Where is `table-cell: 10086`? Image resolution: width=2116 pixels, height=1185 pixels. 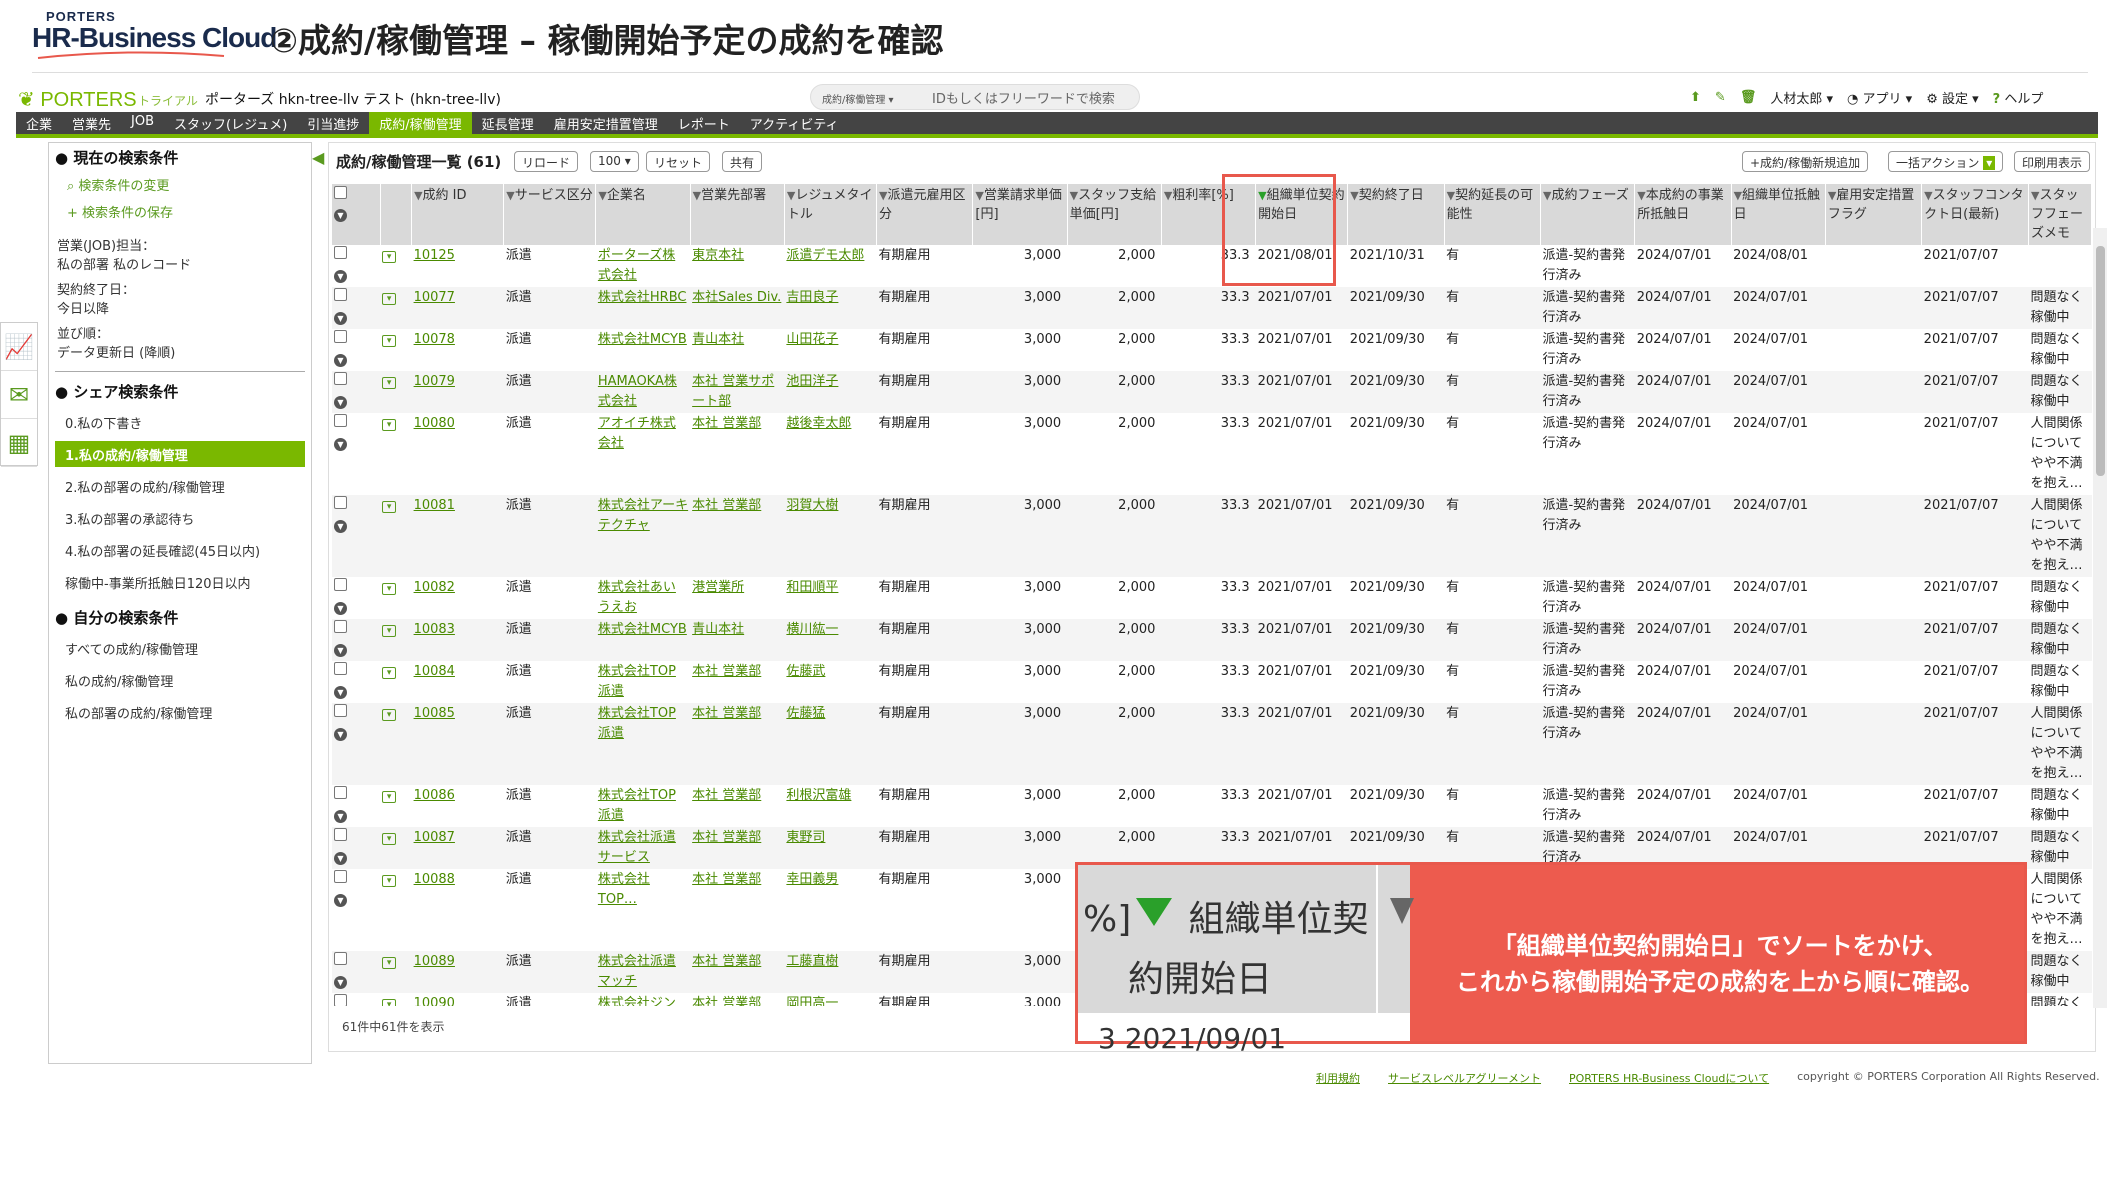
table-cell: 10086 is located at coordinates (458, 806).